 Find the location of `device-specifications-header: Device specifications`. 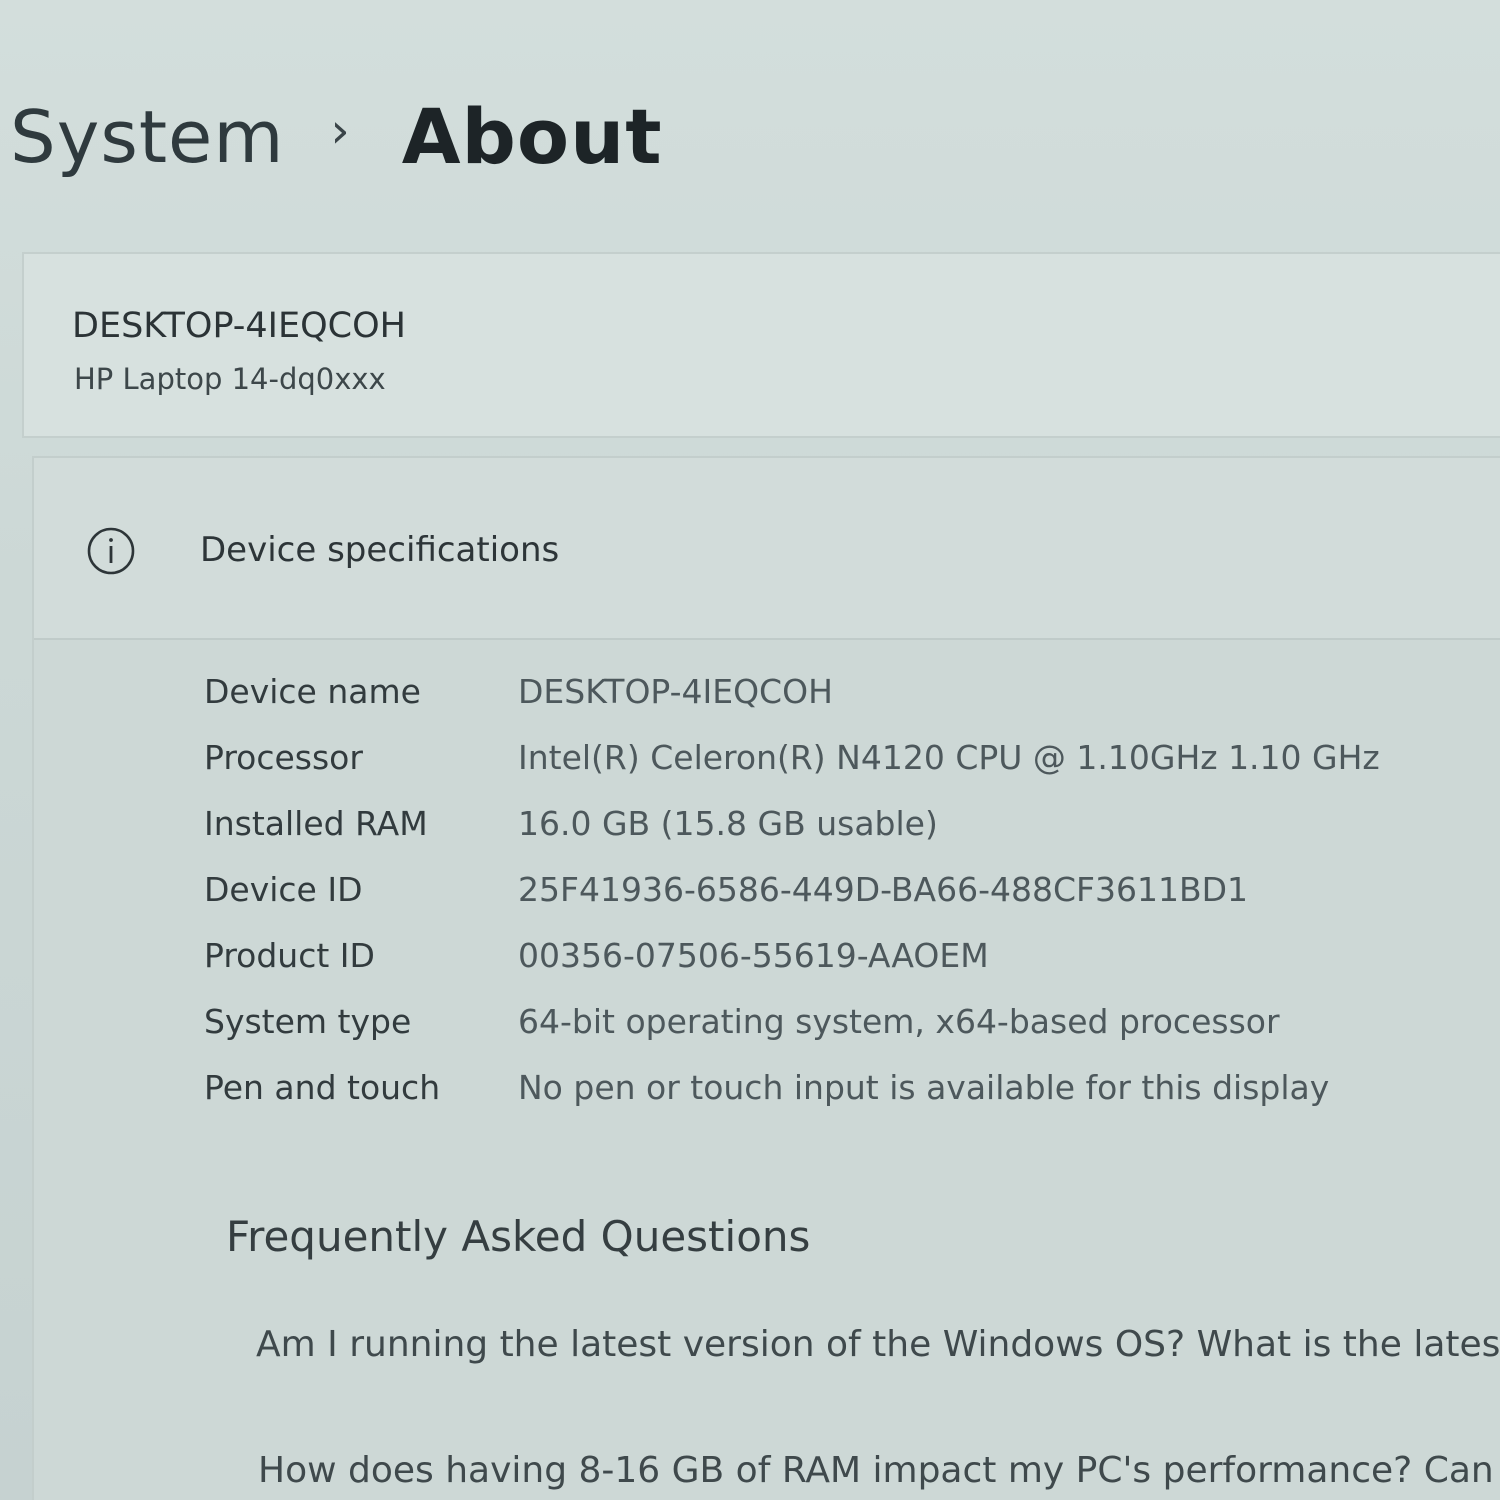

device-specifications-header: Device specifications is located at coordinates (767, 549).